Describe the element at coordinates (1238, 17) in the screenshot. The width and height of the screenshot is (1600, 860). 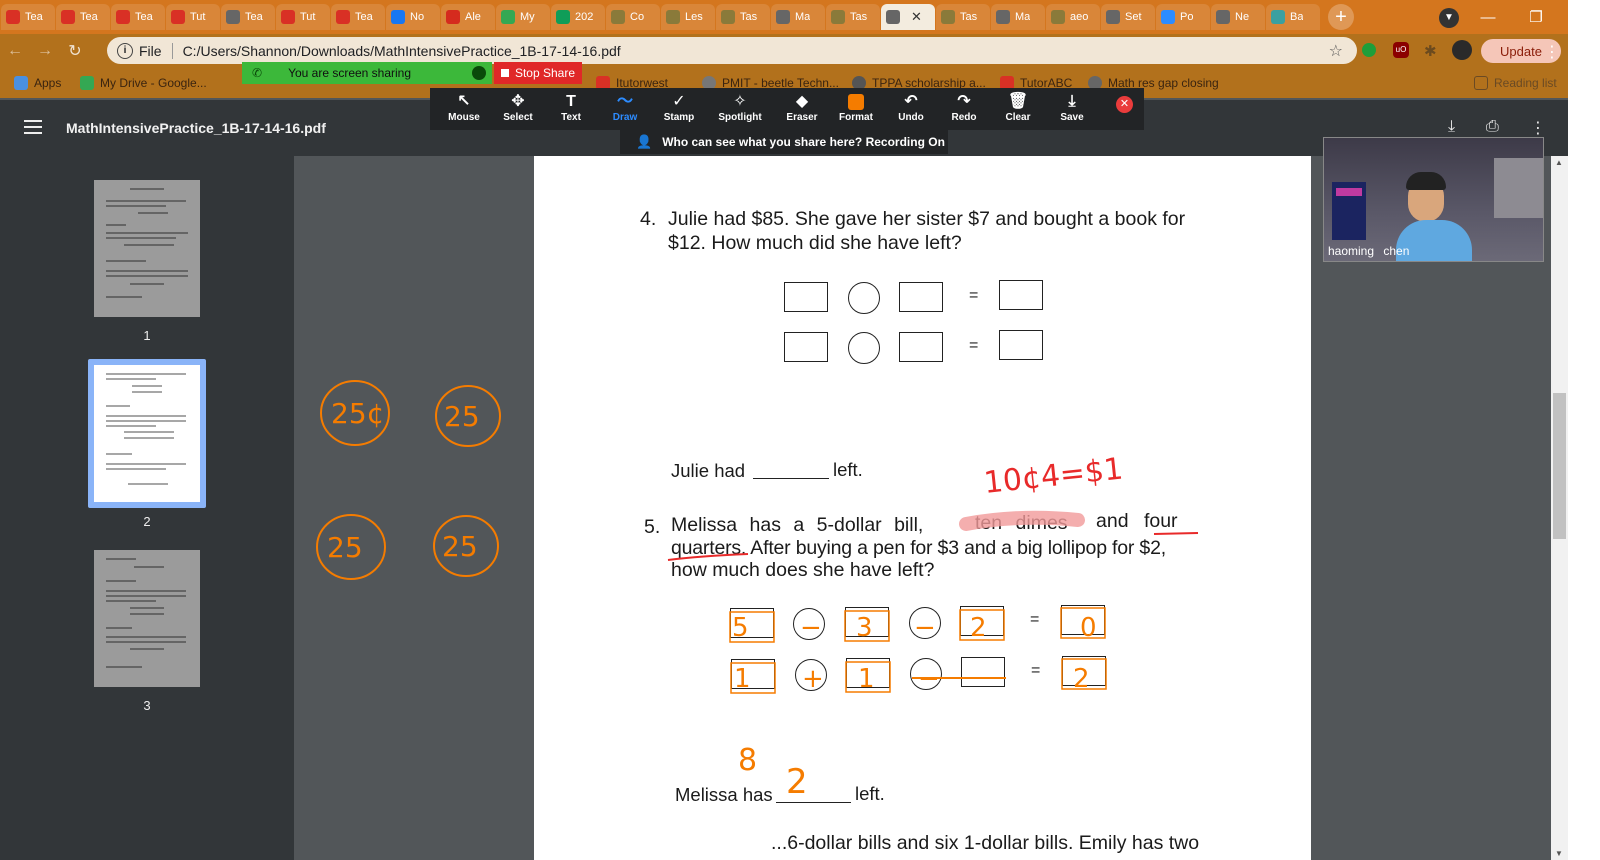
I see `browser-tab: Ne` at that location.